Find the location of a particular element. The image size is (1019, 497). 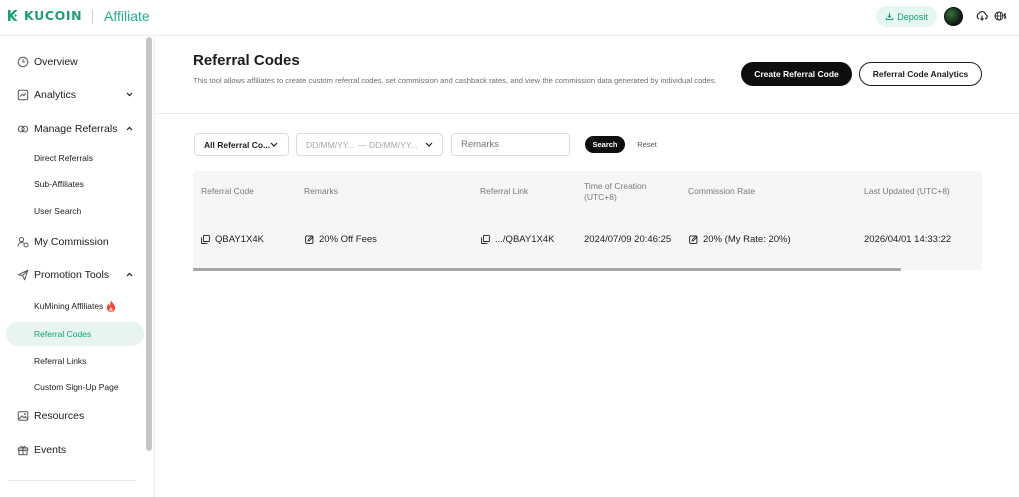

sidebar-item-label: Referral Links is located at coordinates (60, 361).